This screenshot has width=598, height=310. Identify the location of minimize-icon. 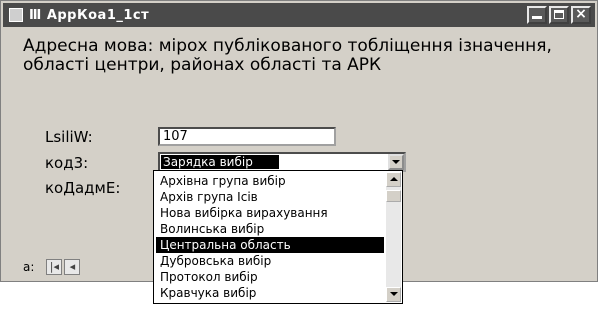
(537, 17).